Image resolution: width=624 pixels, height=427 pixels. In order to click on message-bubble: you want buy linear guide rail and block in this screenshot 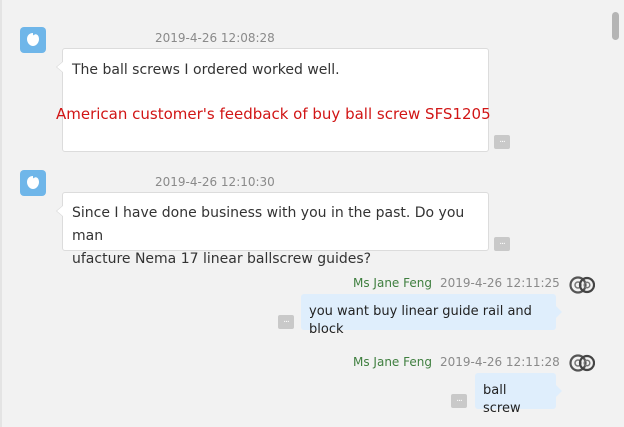, I will do `click(431, 315)`.